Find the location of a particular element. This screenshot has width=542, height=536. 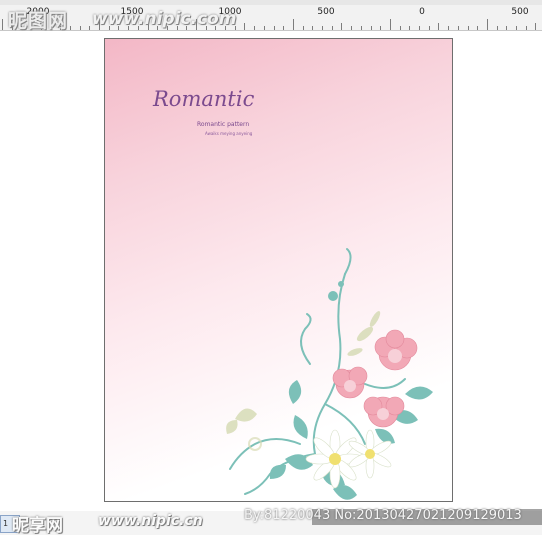

ruler-label: 0 is located at coordinates (422, 12).